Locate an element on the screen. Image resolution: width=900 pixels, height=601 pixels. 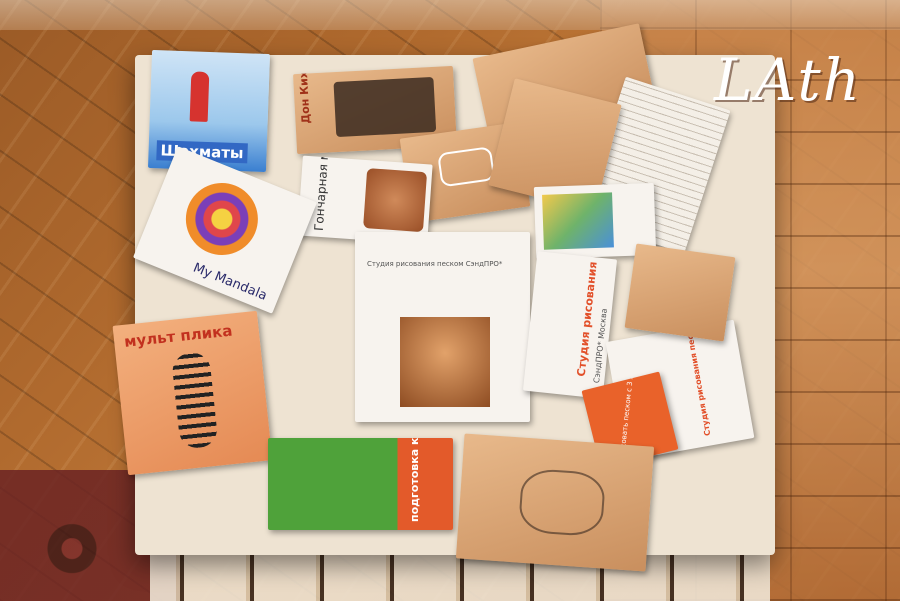
flyer-chess: Шахматы is located at coordinates (209, 111).